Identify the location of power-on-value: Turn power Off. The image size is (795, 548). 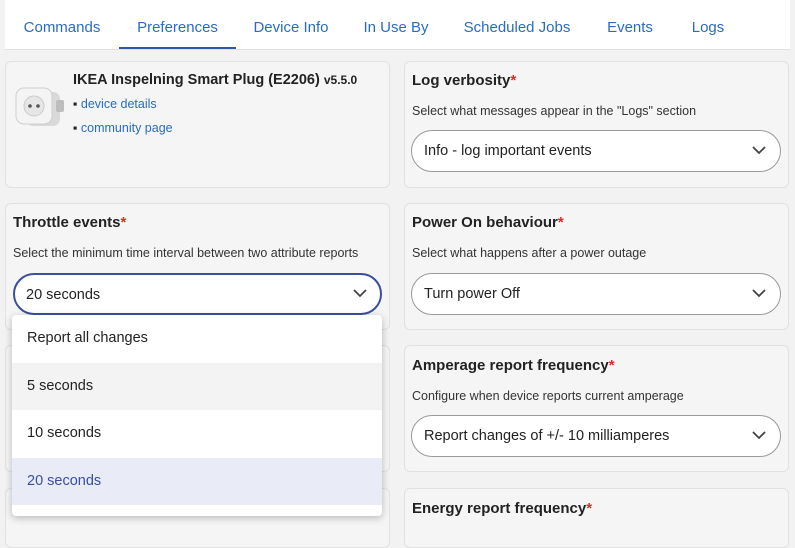
(472, 294).